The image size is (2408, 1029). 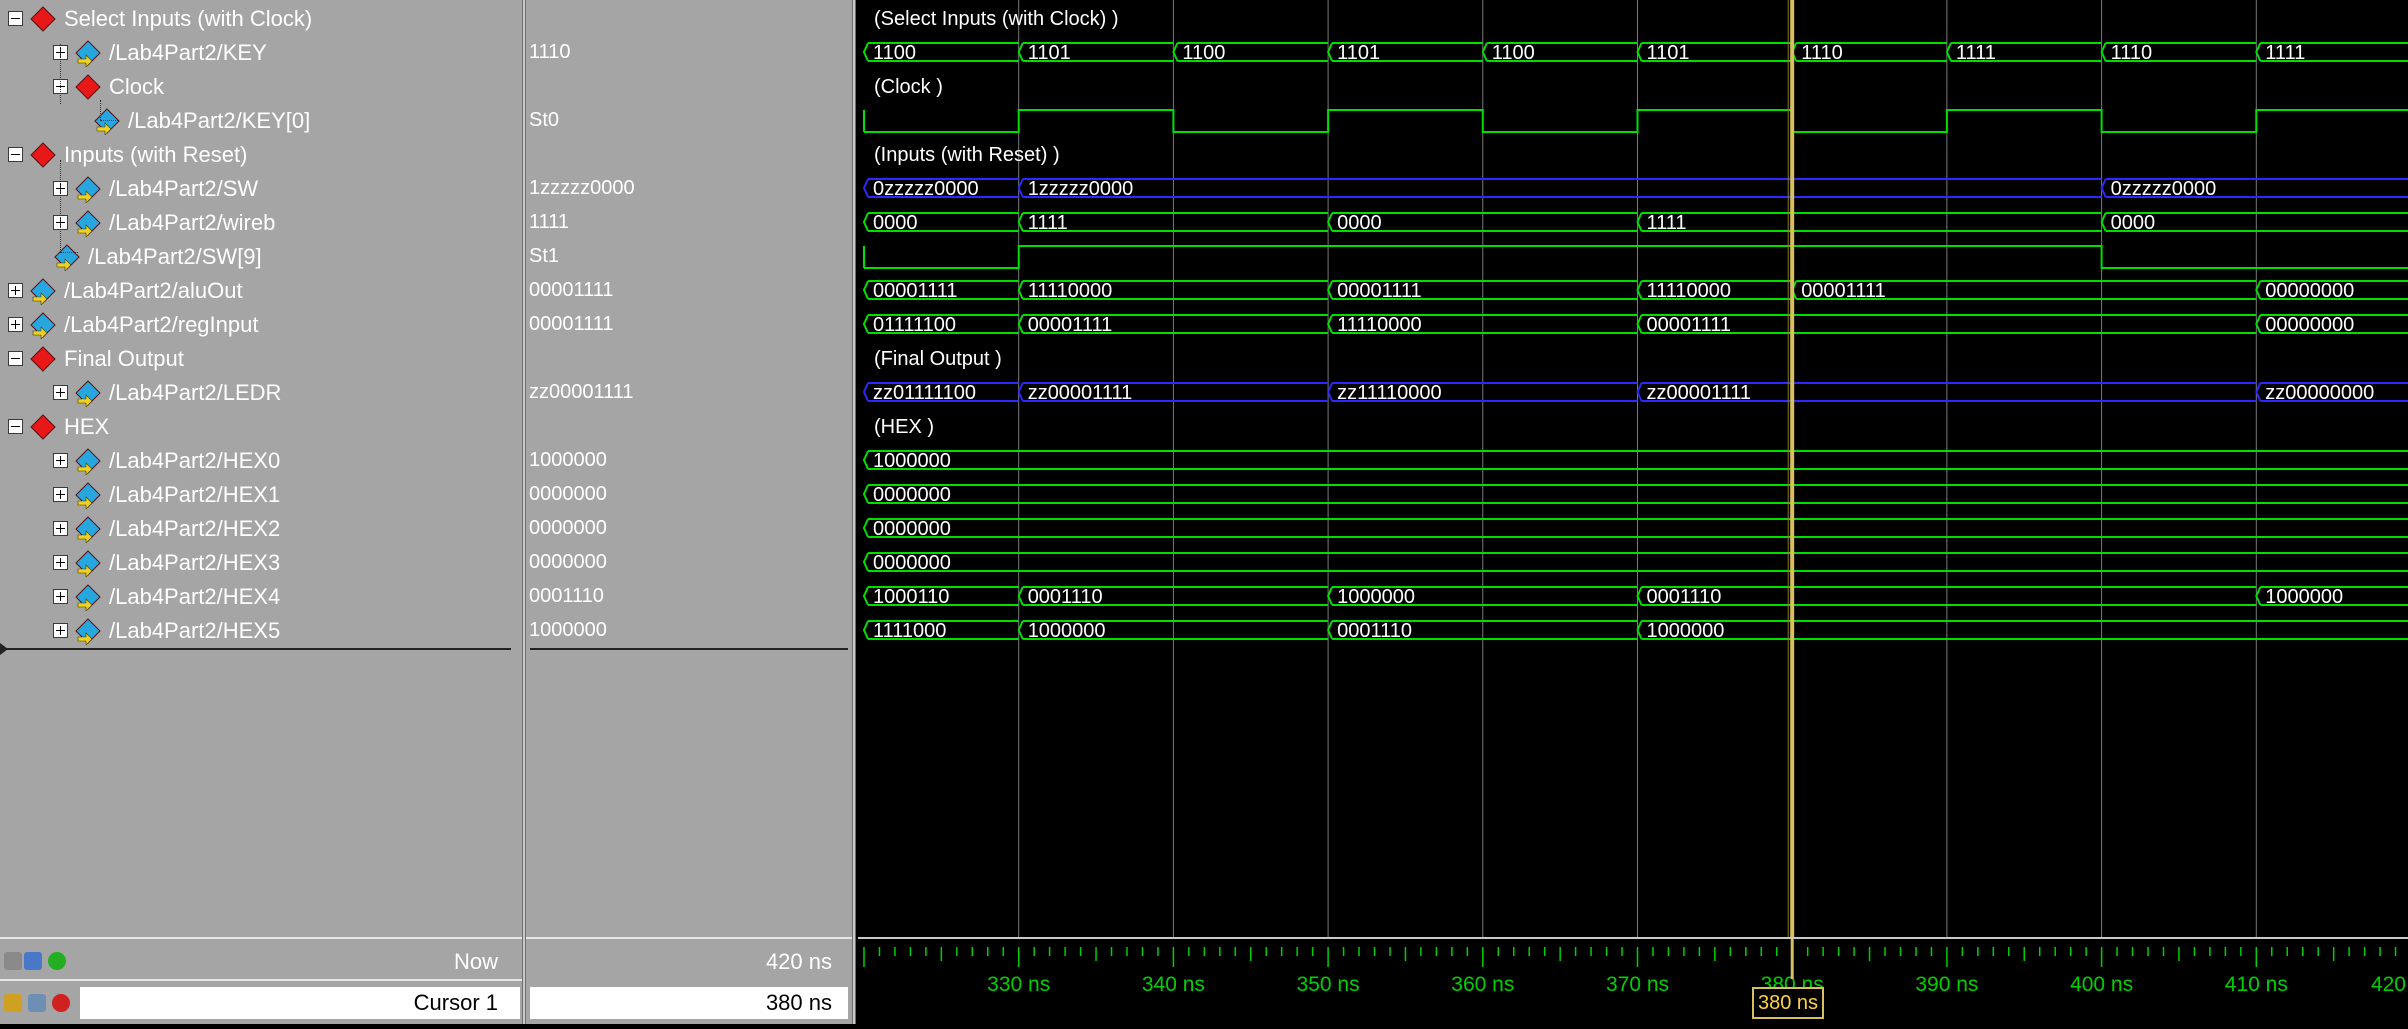 I want to click on signal-row-lab4part2-ledr: /Lab4Part2/LEDR, so click(x=261, y=392).